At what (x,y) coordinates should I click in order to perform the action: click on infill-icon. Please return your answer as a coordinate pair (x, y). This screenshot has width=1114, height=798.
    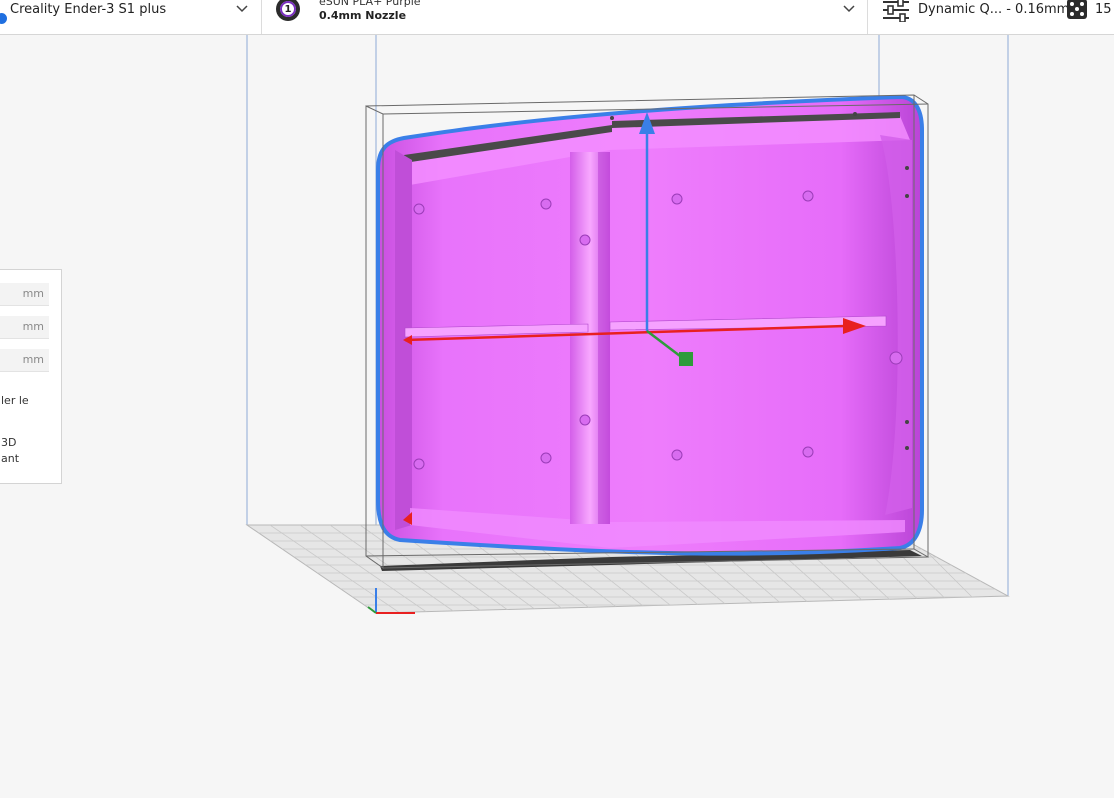
    Looking at the image, I should click on (1077, 9).